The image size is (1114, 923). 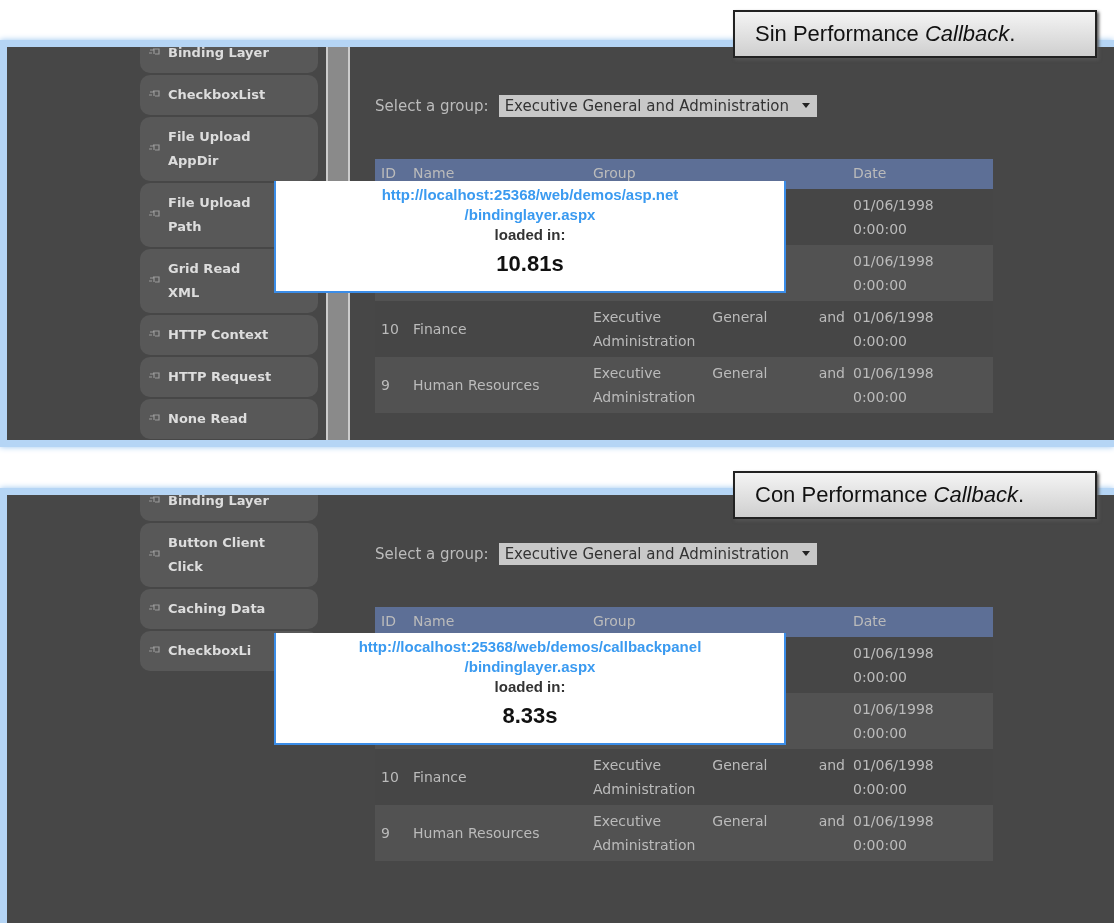 I want to click on load-time: 10.81s, so click(x=530, y=264).